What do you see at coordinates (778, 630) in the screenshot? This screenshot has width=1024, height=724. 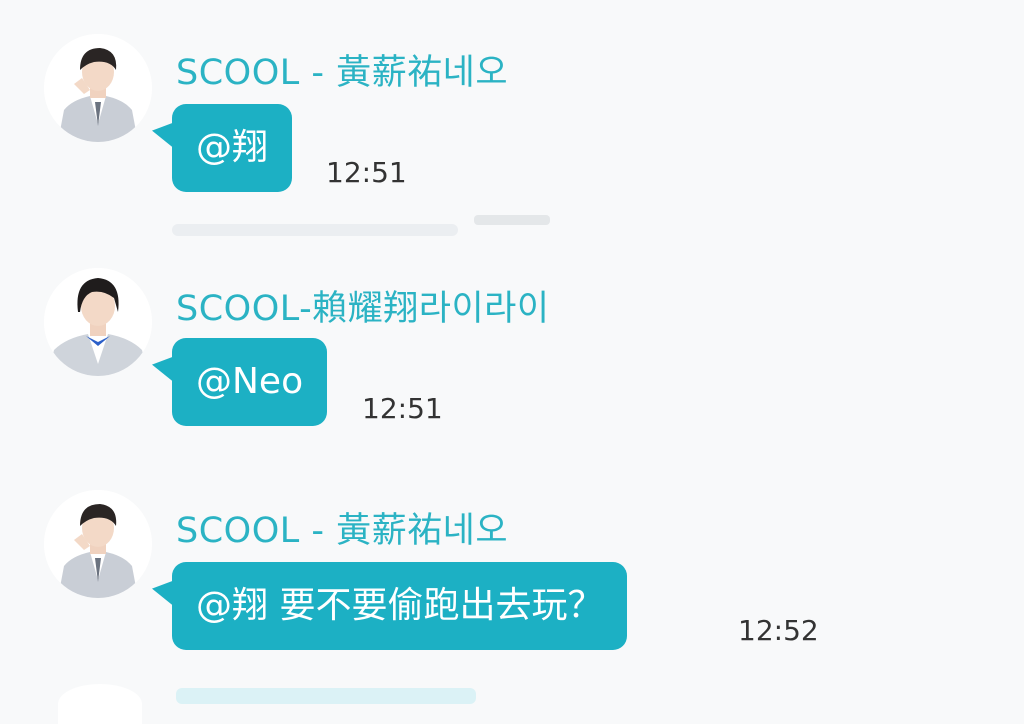 I see `message-time: 12:52` at bounding box center [778, 630].